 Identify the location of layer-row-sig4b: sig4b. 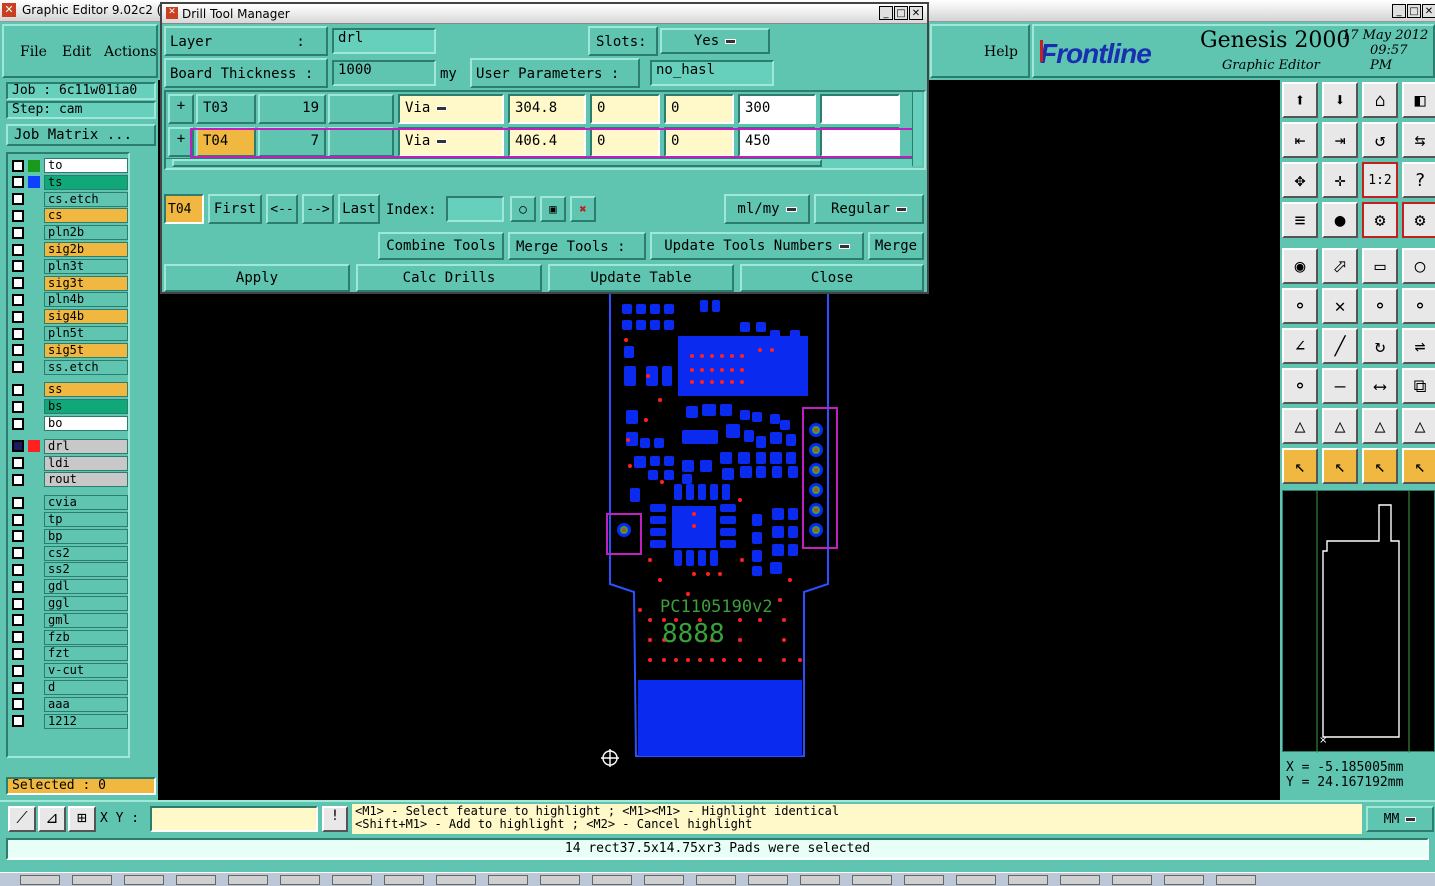
(70, 317).